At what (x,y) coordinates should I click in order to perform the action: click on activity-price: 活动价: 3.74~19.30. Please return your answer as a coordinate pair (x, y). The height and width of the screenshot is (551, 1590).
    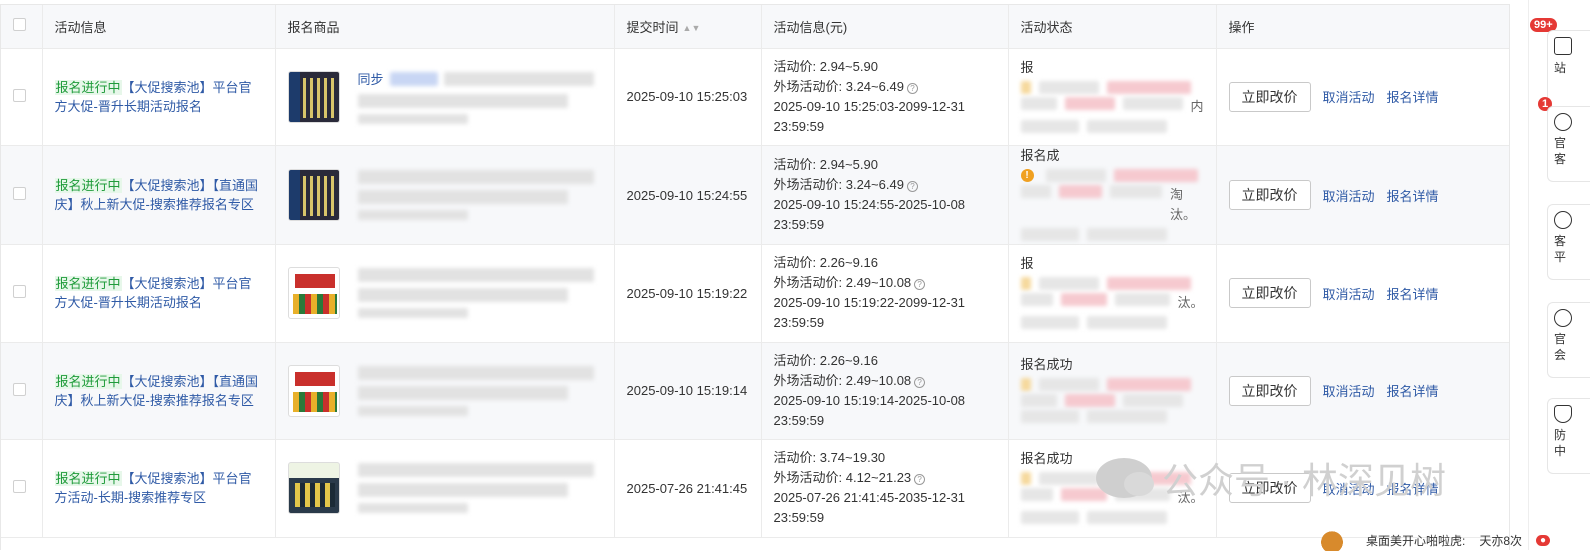
    Looking at the image, I should click on (829, 458).